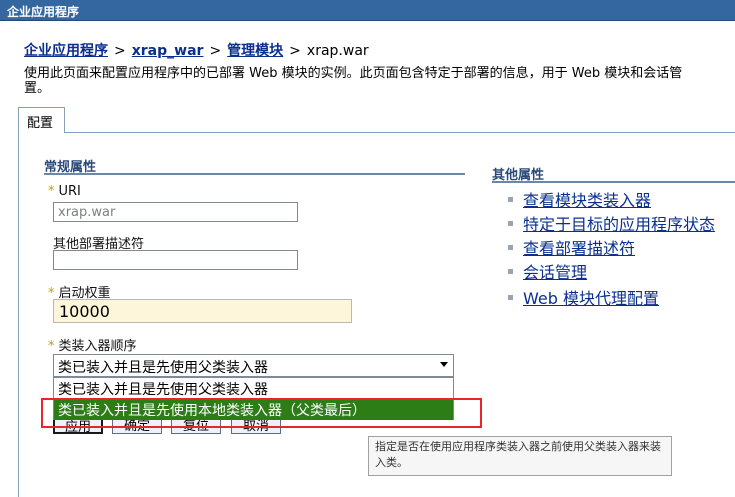 The width and height of the screenshot is (735, 497). I want to click on classloader-selected-value: 类已装入并且是先使用父类装入器, so click(163, 368).